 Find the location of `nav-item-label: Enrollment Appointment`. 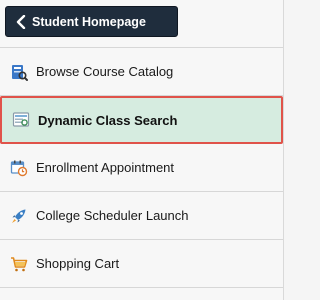

nav-item-label: Enrollment Appointment is located at coordinates (105, 167).